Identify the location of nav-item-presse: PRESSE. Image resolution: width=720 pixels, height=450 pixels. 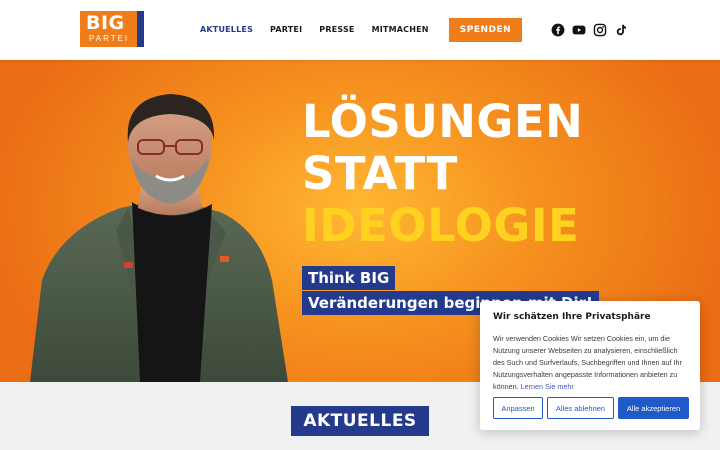
(336, 29).